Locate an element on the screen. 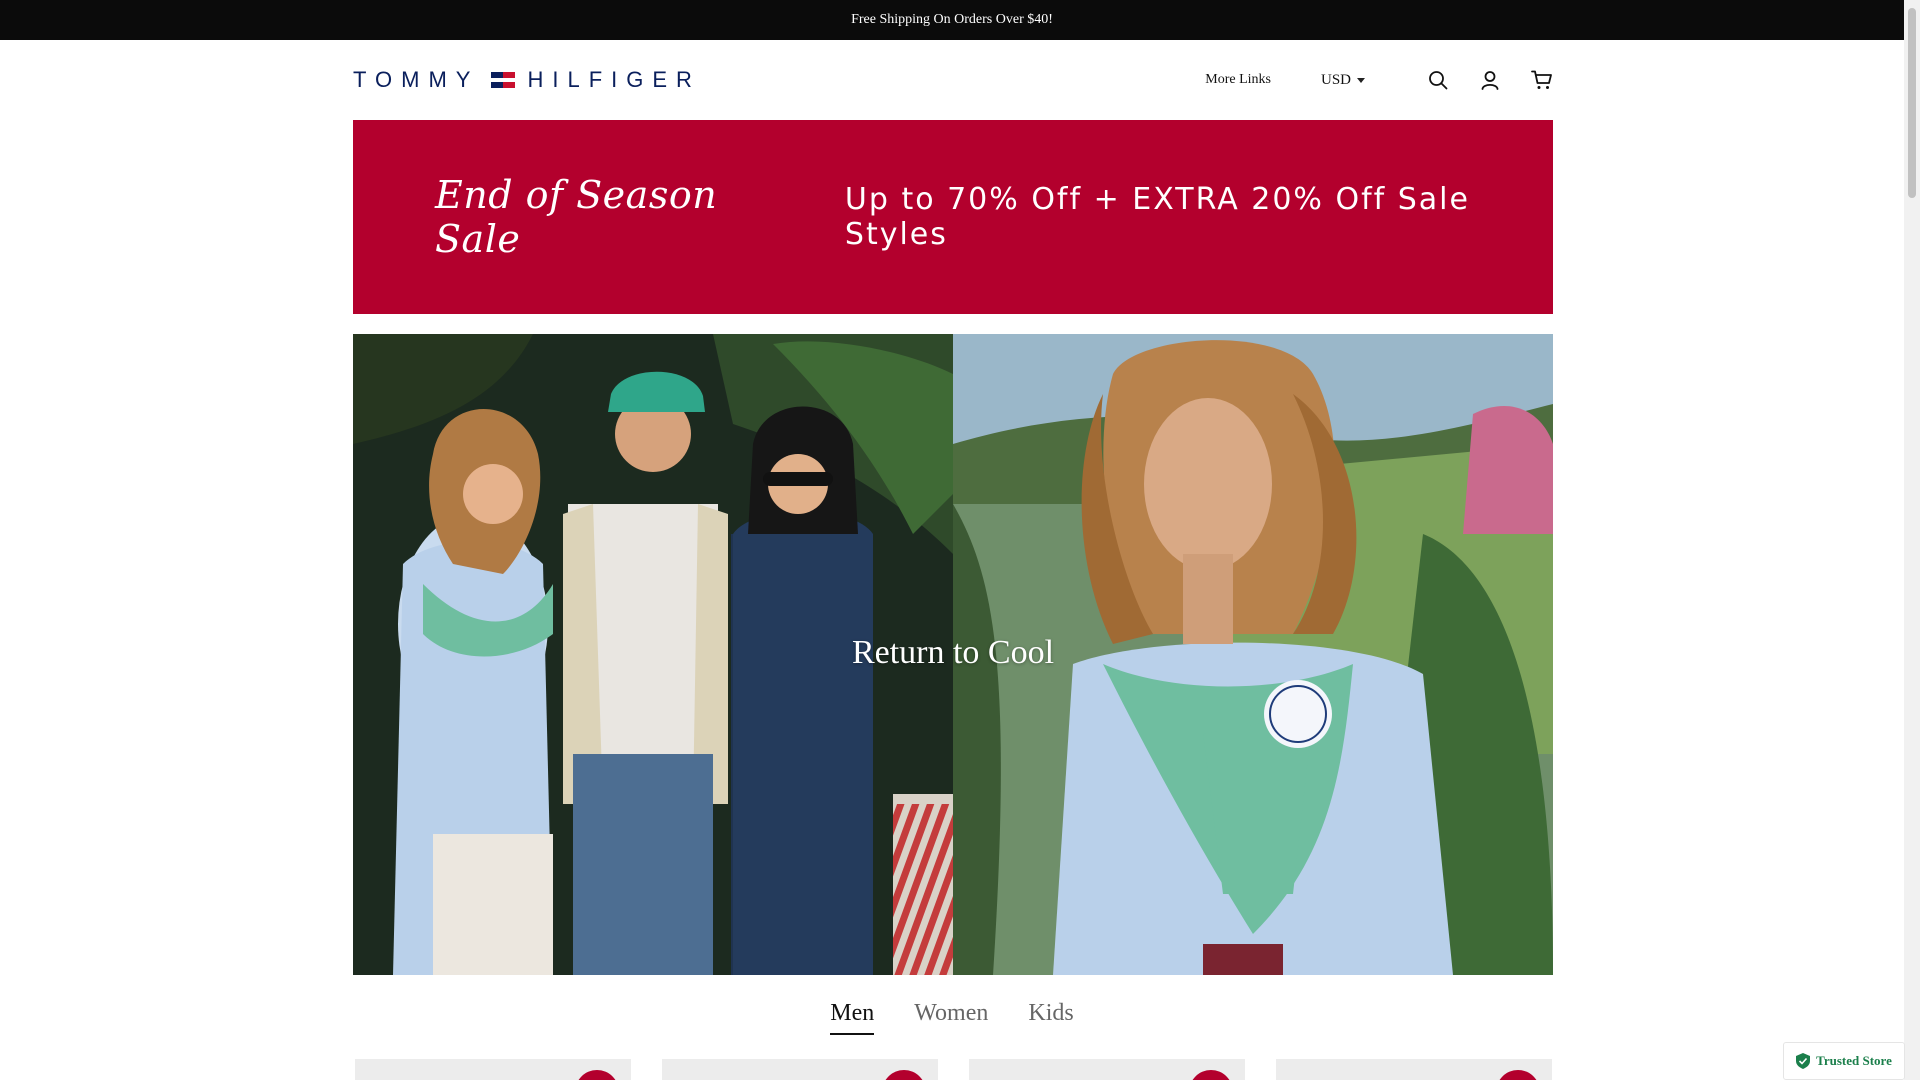  cart-button is located at coordinates (1542, 80).